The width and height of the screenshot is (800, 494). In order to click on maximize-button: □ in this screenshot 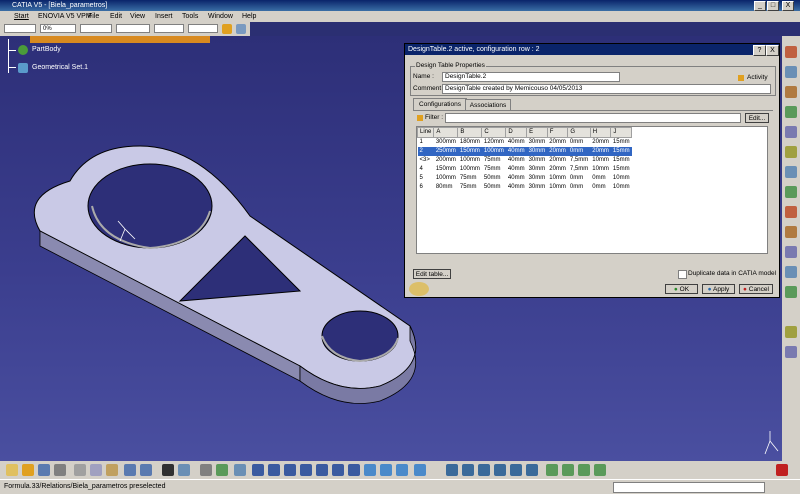, I will do `click(773, 6)`.